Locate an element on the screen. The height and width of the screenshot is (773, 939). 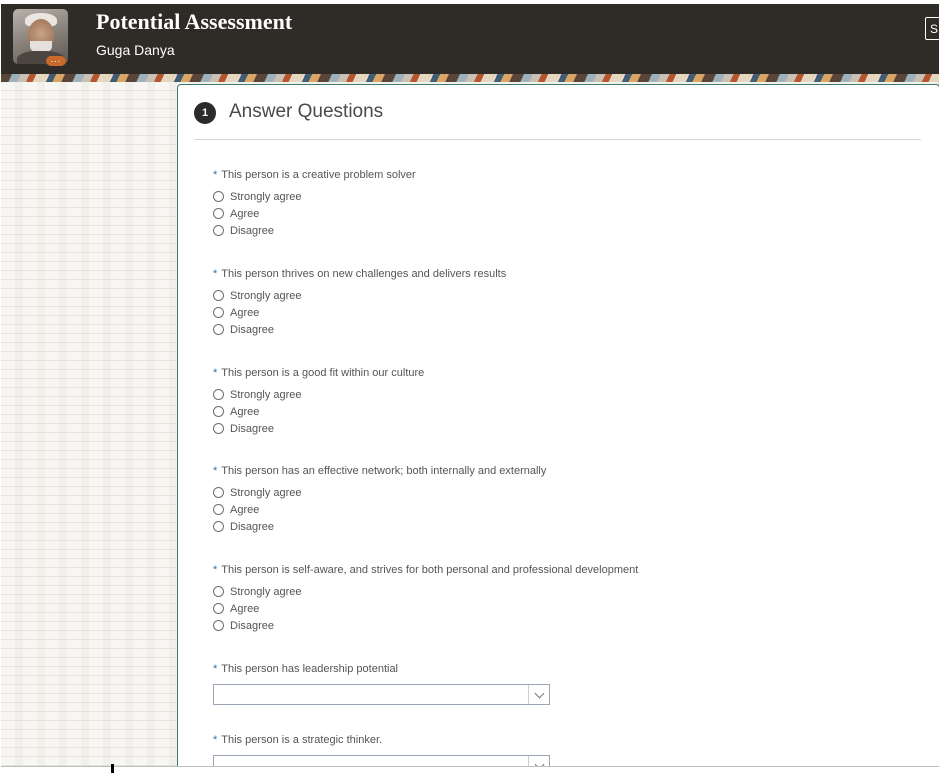
question-text: This person is a strategic thinker. is located at coordinates (302, 740).